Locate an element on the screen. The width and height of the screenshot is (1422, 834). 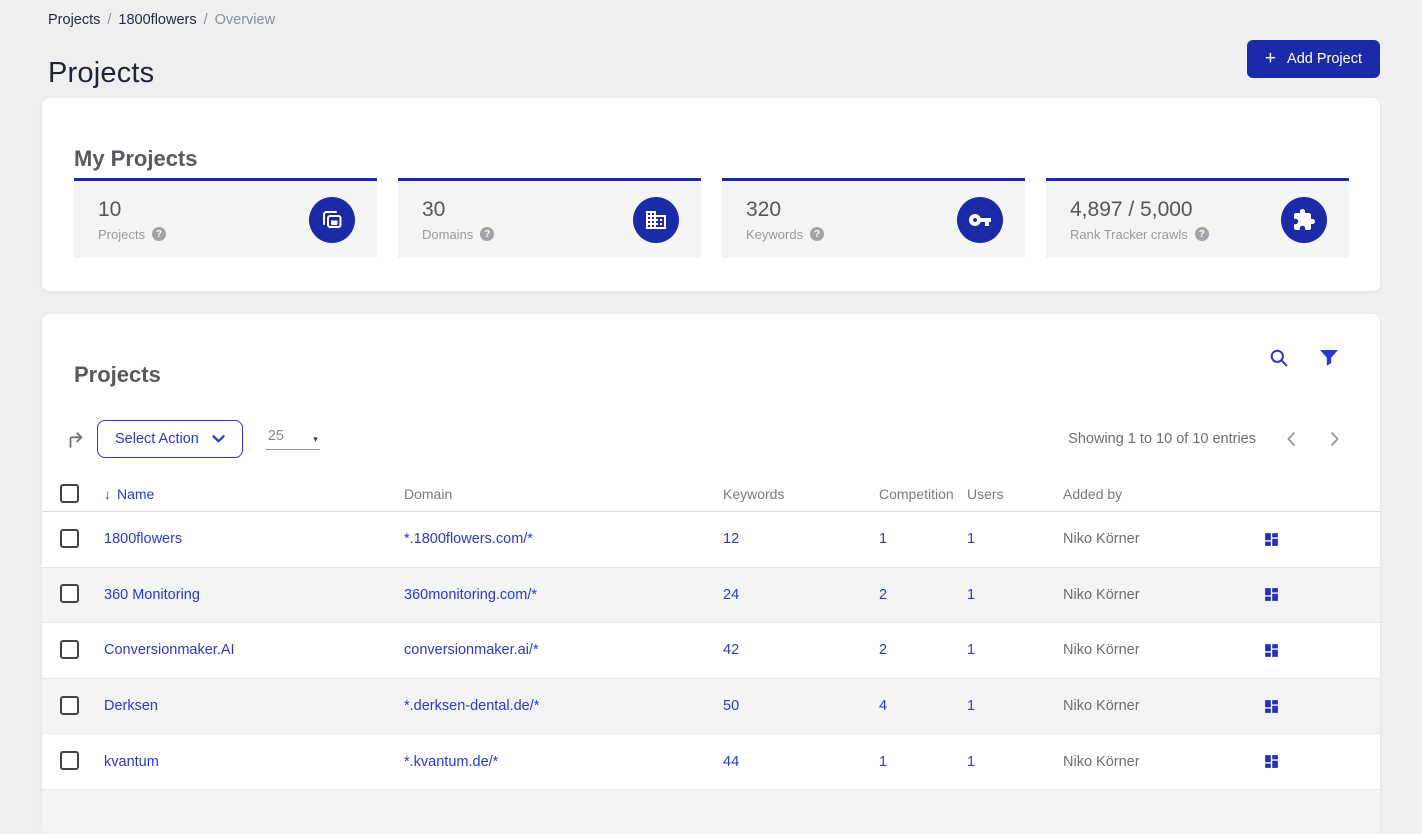
projects-copy-icon is located at coordinates (332, 219).